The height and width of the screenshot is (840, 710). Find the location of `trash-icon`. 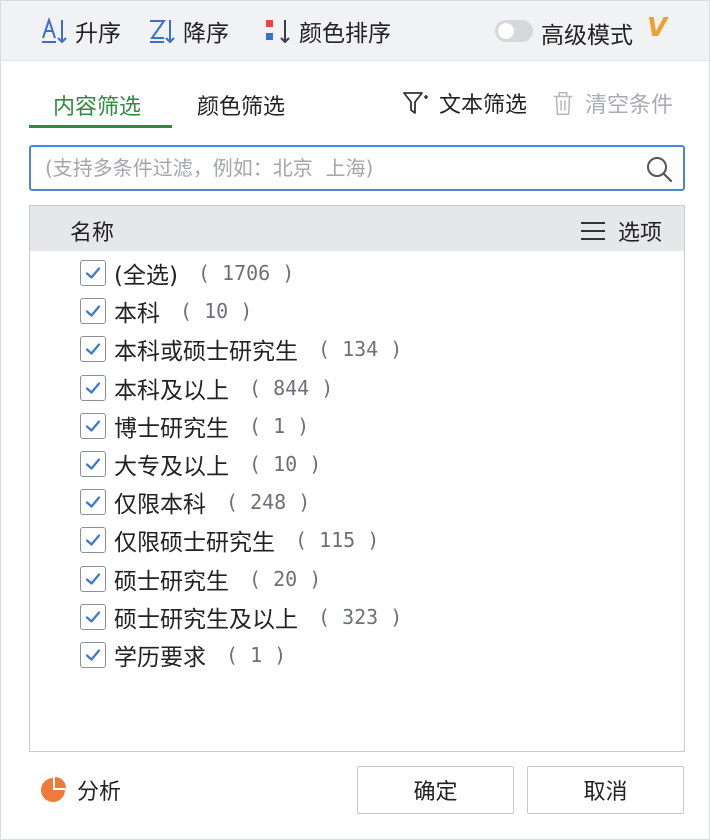

trash-icon is located at coordinates (563, 103).